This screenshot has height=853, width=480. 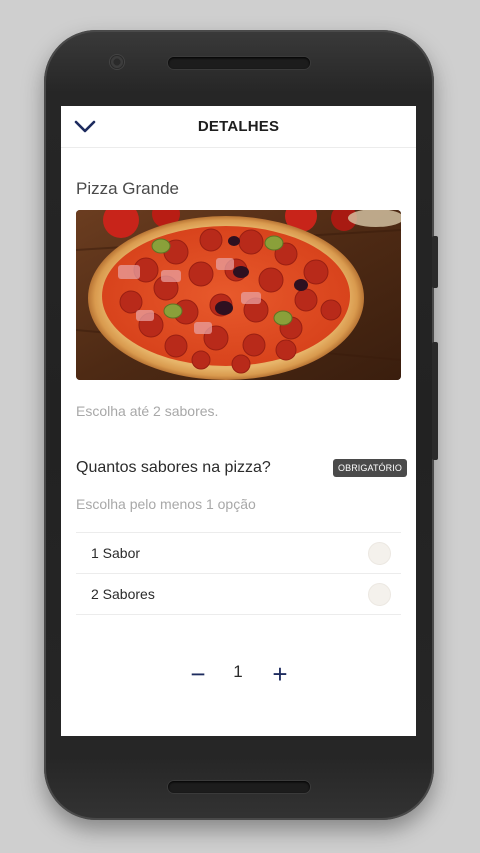 What do you see at coordinates (238, 295) in the screenshot?
I see `product-image` at bounding box center [238, 295].